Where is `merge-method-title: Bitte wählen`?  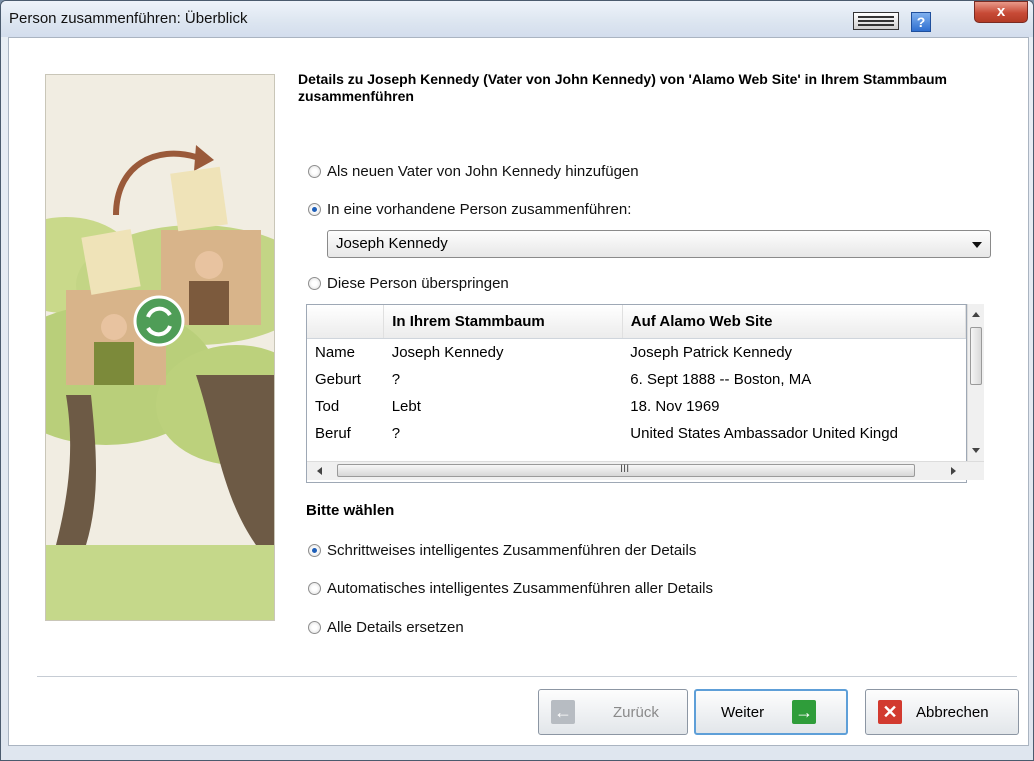
merge-method-title: Bitte wählen is located at coordinates (350, 510).